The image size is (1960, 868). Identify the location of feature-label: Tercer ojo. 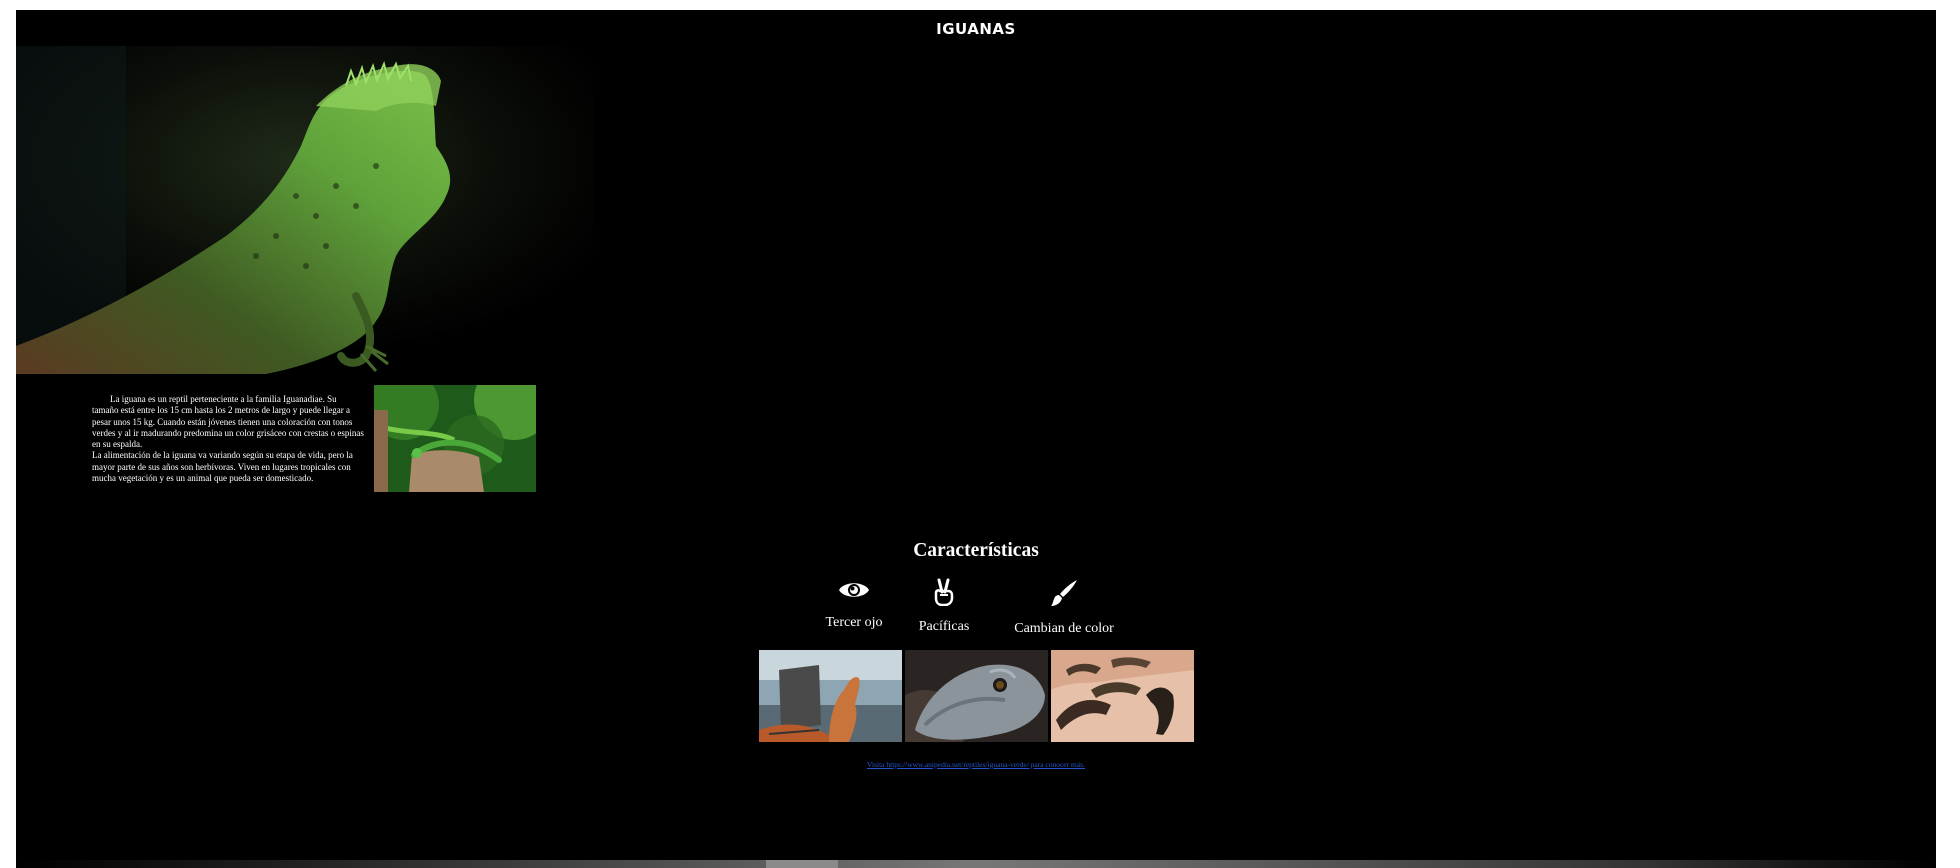
(854, 622).